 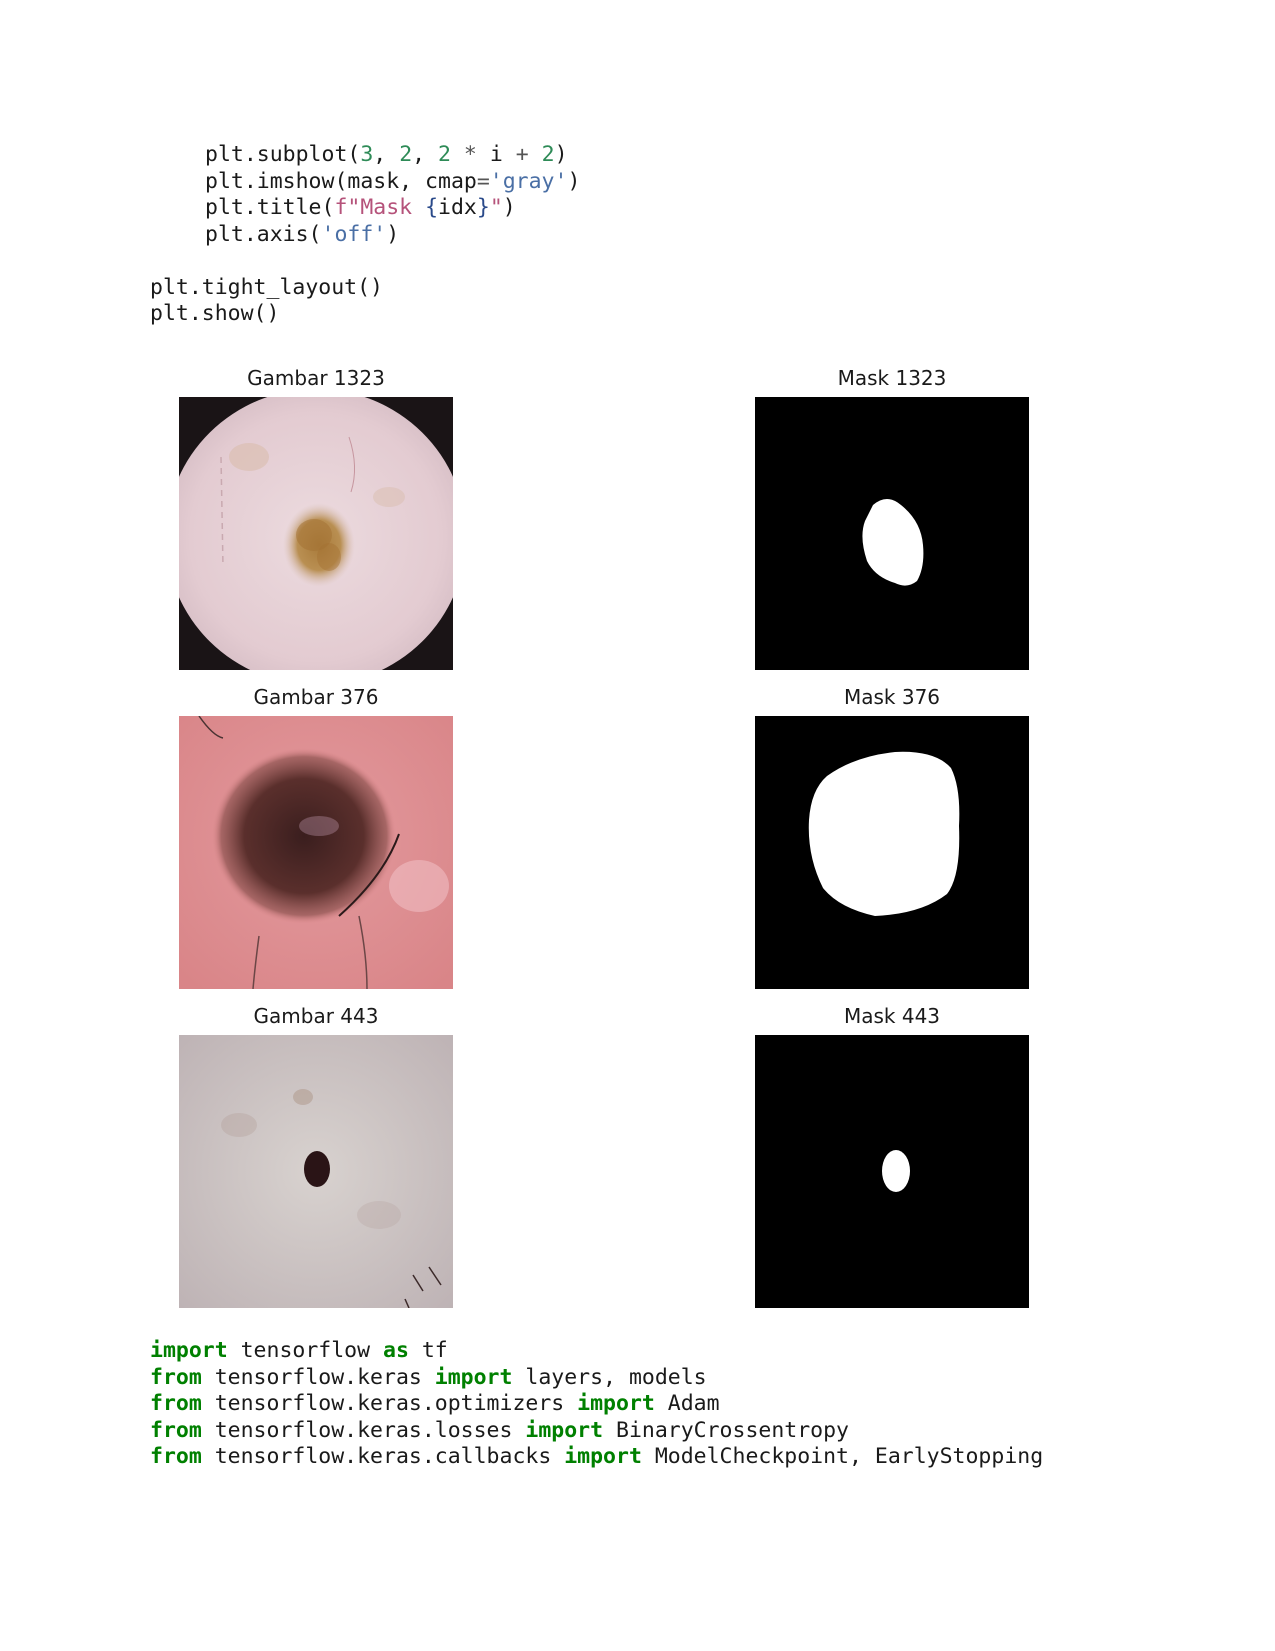 What do you see at coordinates (363, 1430) in the screenshot?
I see `code-token: tensorflow.keras.losses` at bounding box center [363, 1430].